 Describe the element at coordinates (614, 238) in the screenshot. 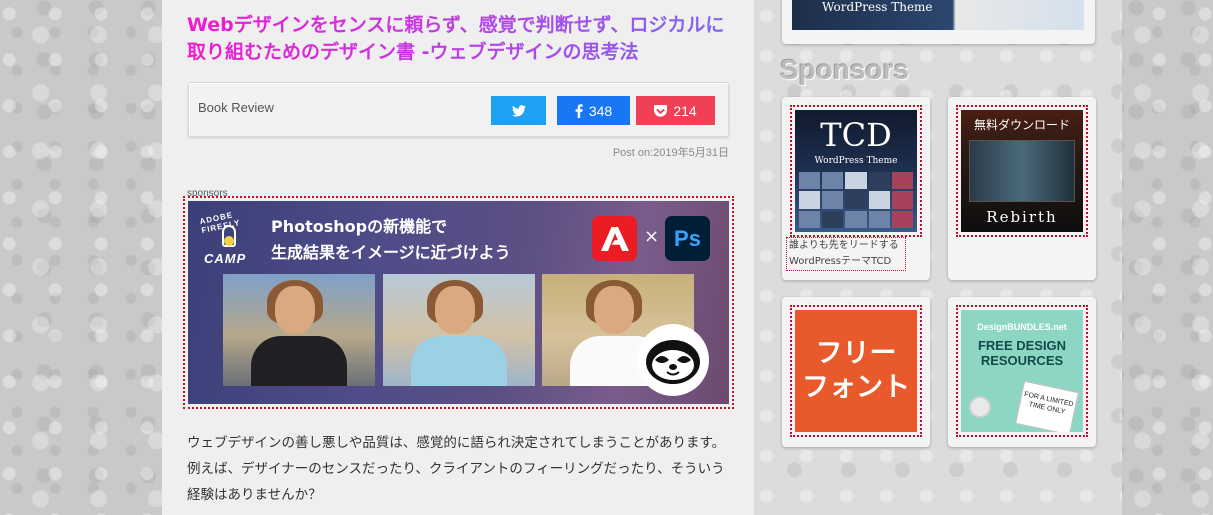

I see `adobe-icon` at that location.